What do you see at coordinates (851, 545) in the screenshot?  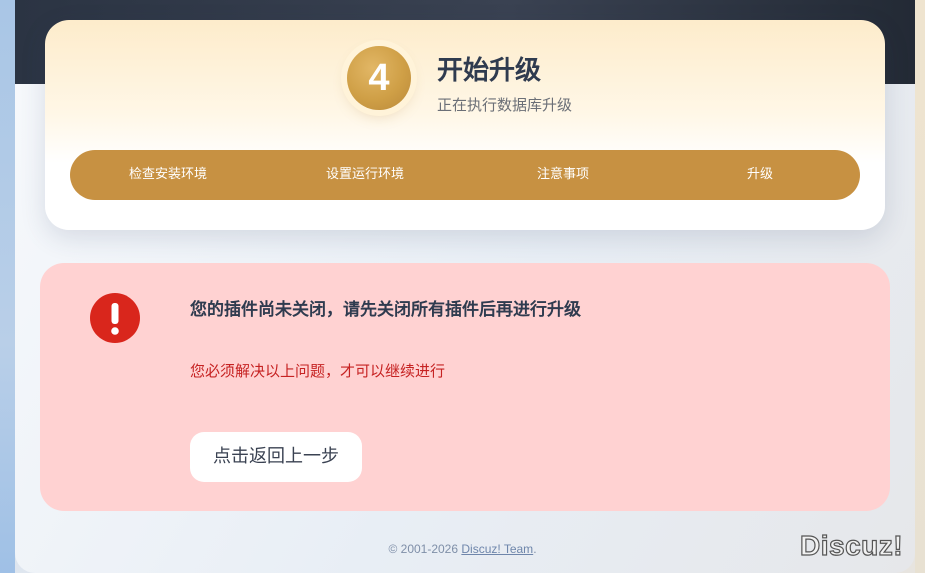 I see `discuz-watermark-logo: Discuz!` at bounding box center [851, 545].